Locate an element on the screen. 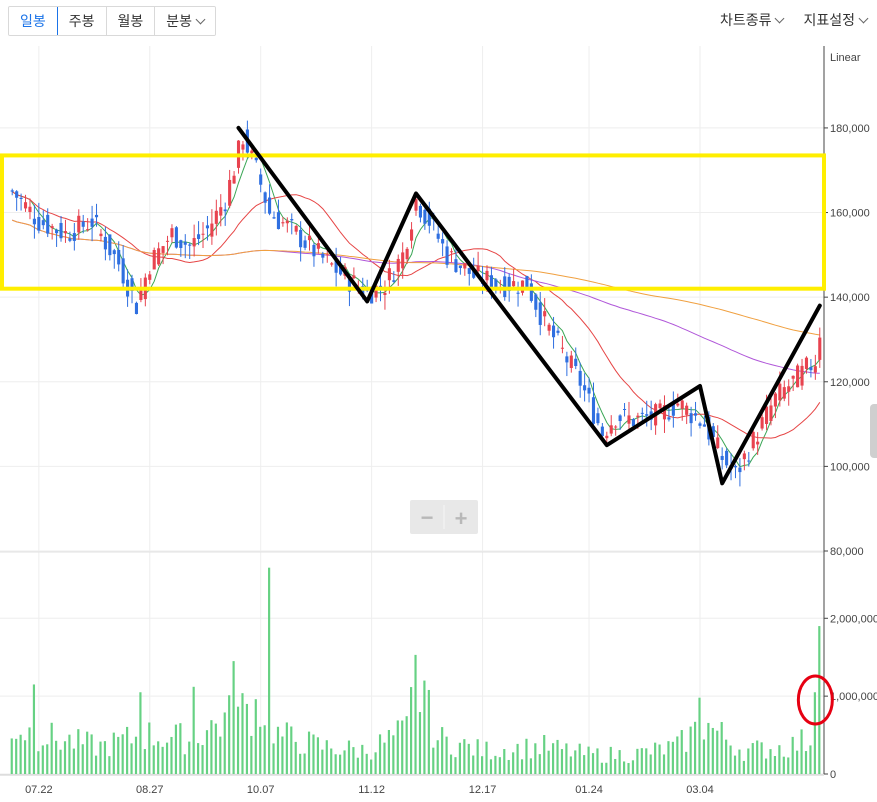  zoom-out-button: − is located at coordinates (427, 517).